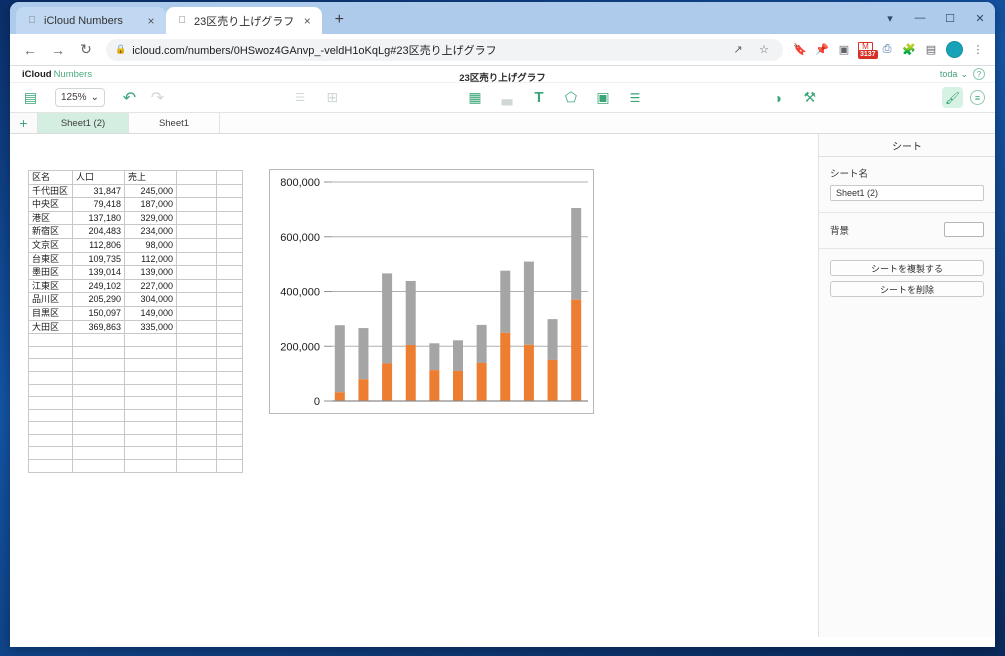  I want to click on table-row: 中央区 79,418 187,000, so click(135, 204).